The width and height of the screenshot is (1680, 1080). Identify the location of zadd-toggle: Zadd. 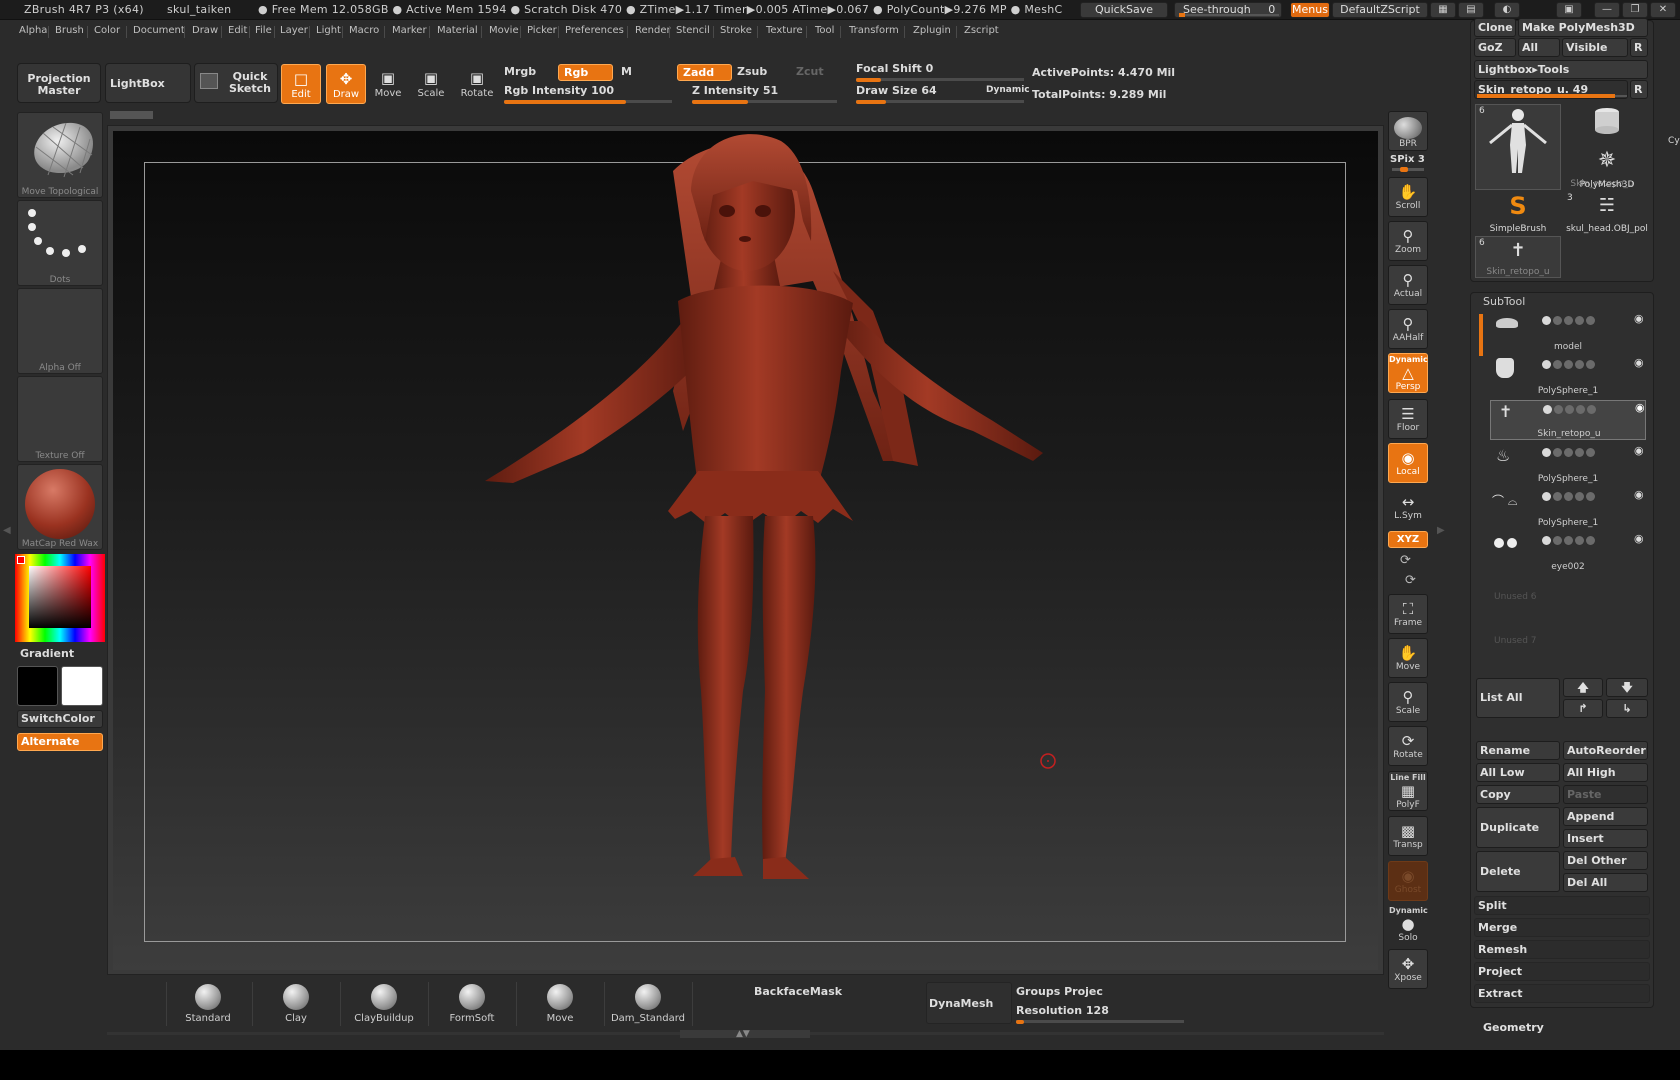
(704, 72).